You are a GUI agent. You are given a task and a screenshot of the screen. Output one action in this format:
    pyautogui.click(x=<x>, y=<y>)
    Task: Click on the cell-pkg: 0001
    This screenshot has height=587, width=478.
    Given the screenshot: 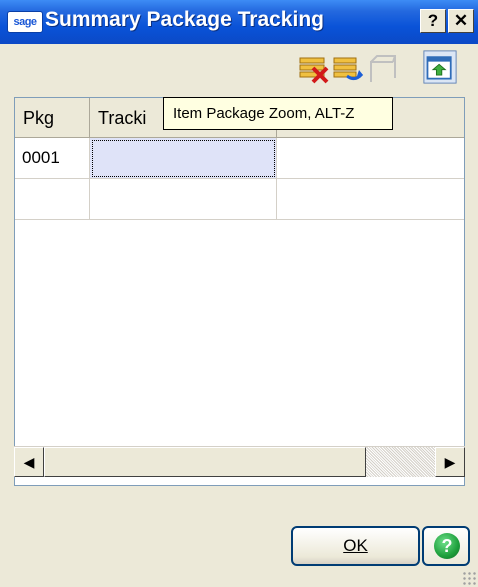 What is the action you would take?
    pyautogui.click(x=52, y=158)
    